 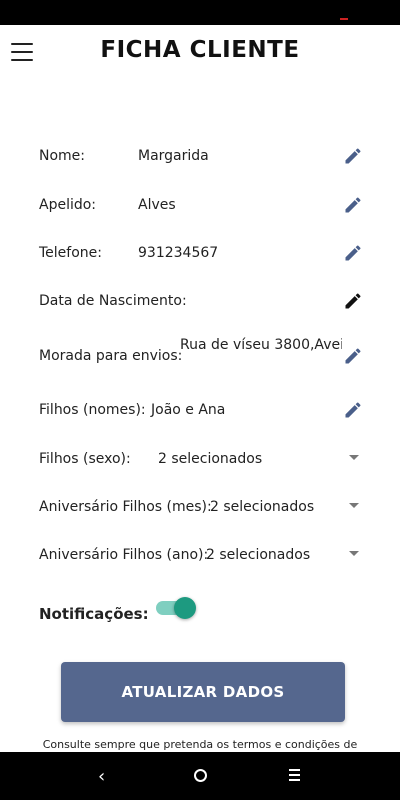 What do you see at coordinates (113, 301) in the screenshot?
I see `field-label: Data de Nascimento:` at bounding box center [113, 301].